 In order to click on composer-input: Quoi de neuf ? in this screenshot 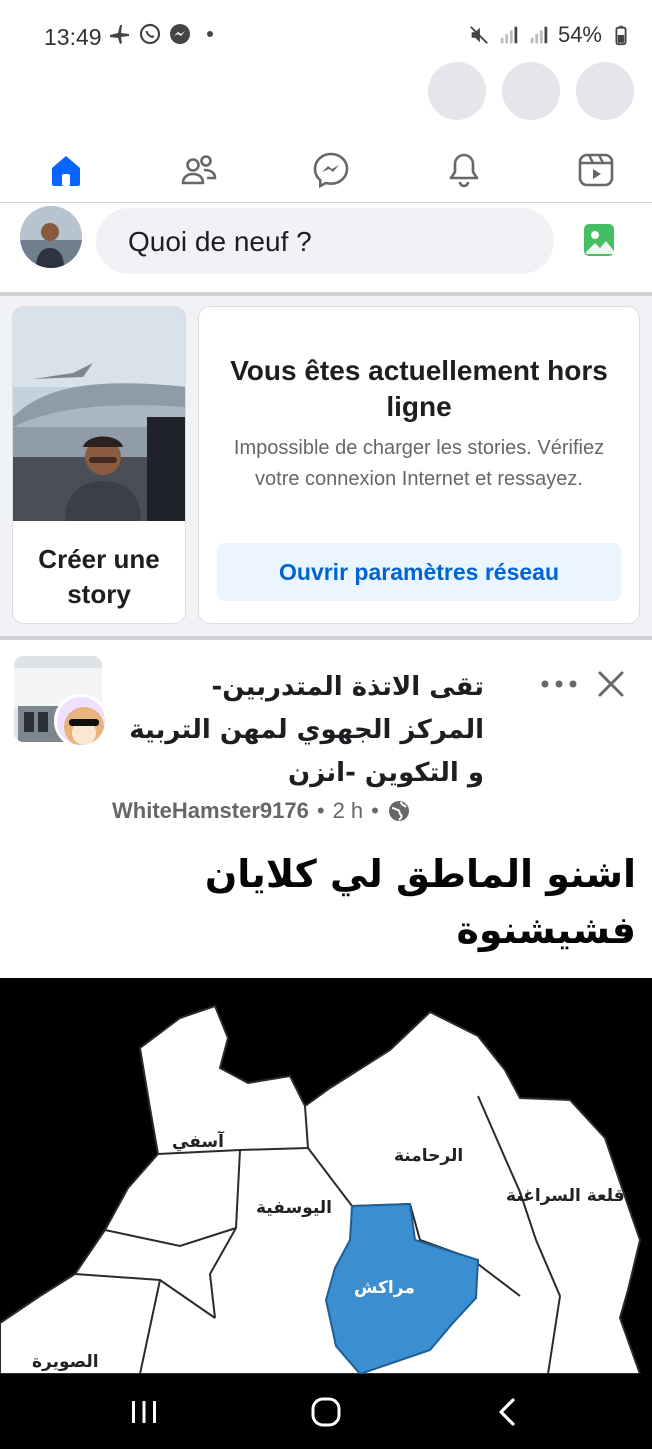, I will do `click(325, 241)`.